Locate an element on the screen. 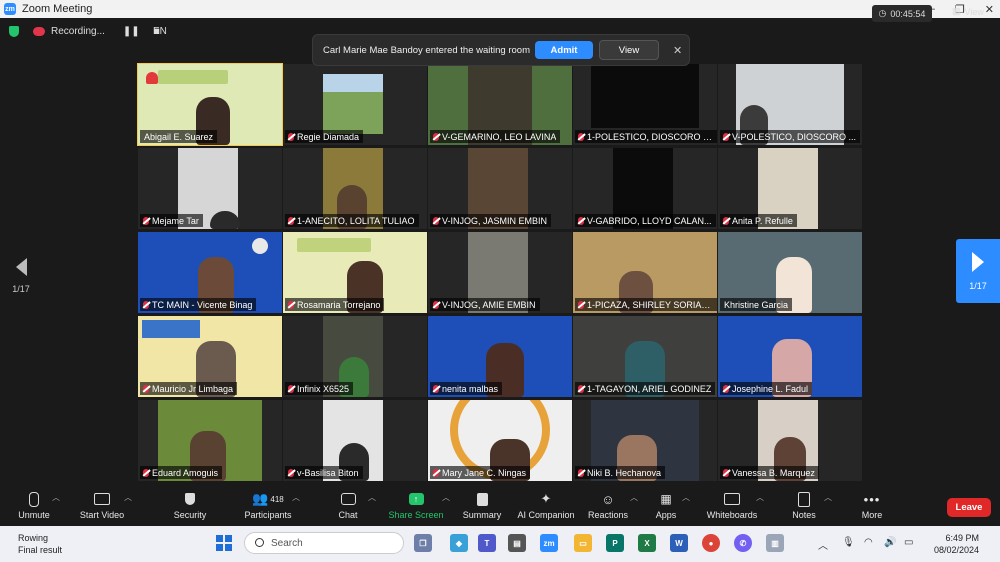 The height and width of the screenshot is (562, 1000). participant-tile: Eduard Amoguis is located at coordinates (210, 440).